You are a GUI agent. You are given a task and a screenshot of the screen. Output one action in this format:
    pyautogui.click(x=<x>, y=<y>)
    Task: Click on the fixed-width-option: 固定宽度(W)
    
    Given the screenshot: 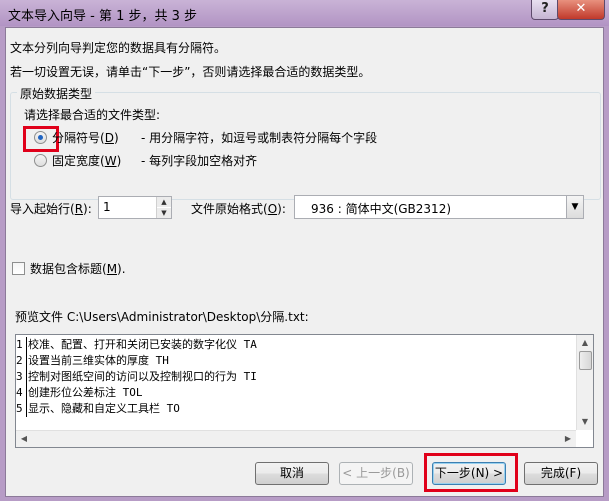 What is the action you would take?
    pyautogui.click(x=86, y=160)
    